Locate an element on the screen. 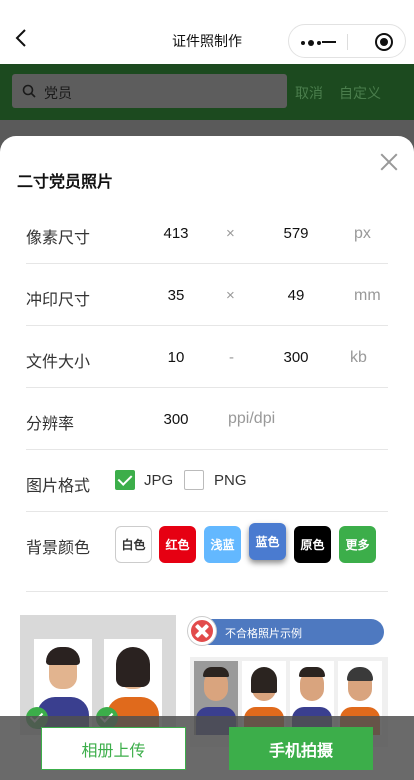 Image resolution: width=414 pixels, height=780 pixels. bad-example-banner: 不合格照片示例 is located at coordinates (286, 632).